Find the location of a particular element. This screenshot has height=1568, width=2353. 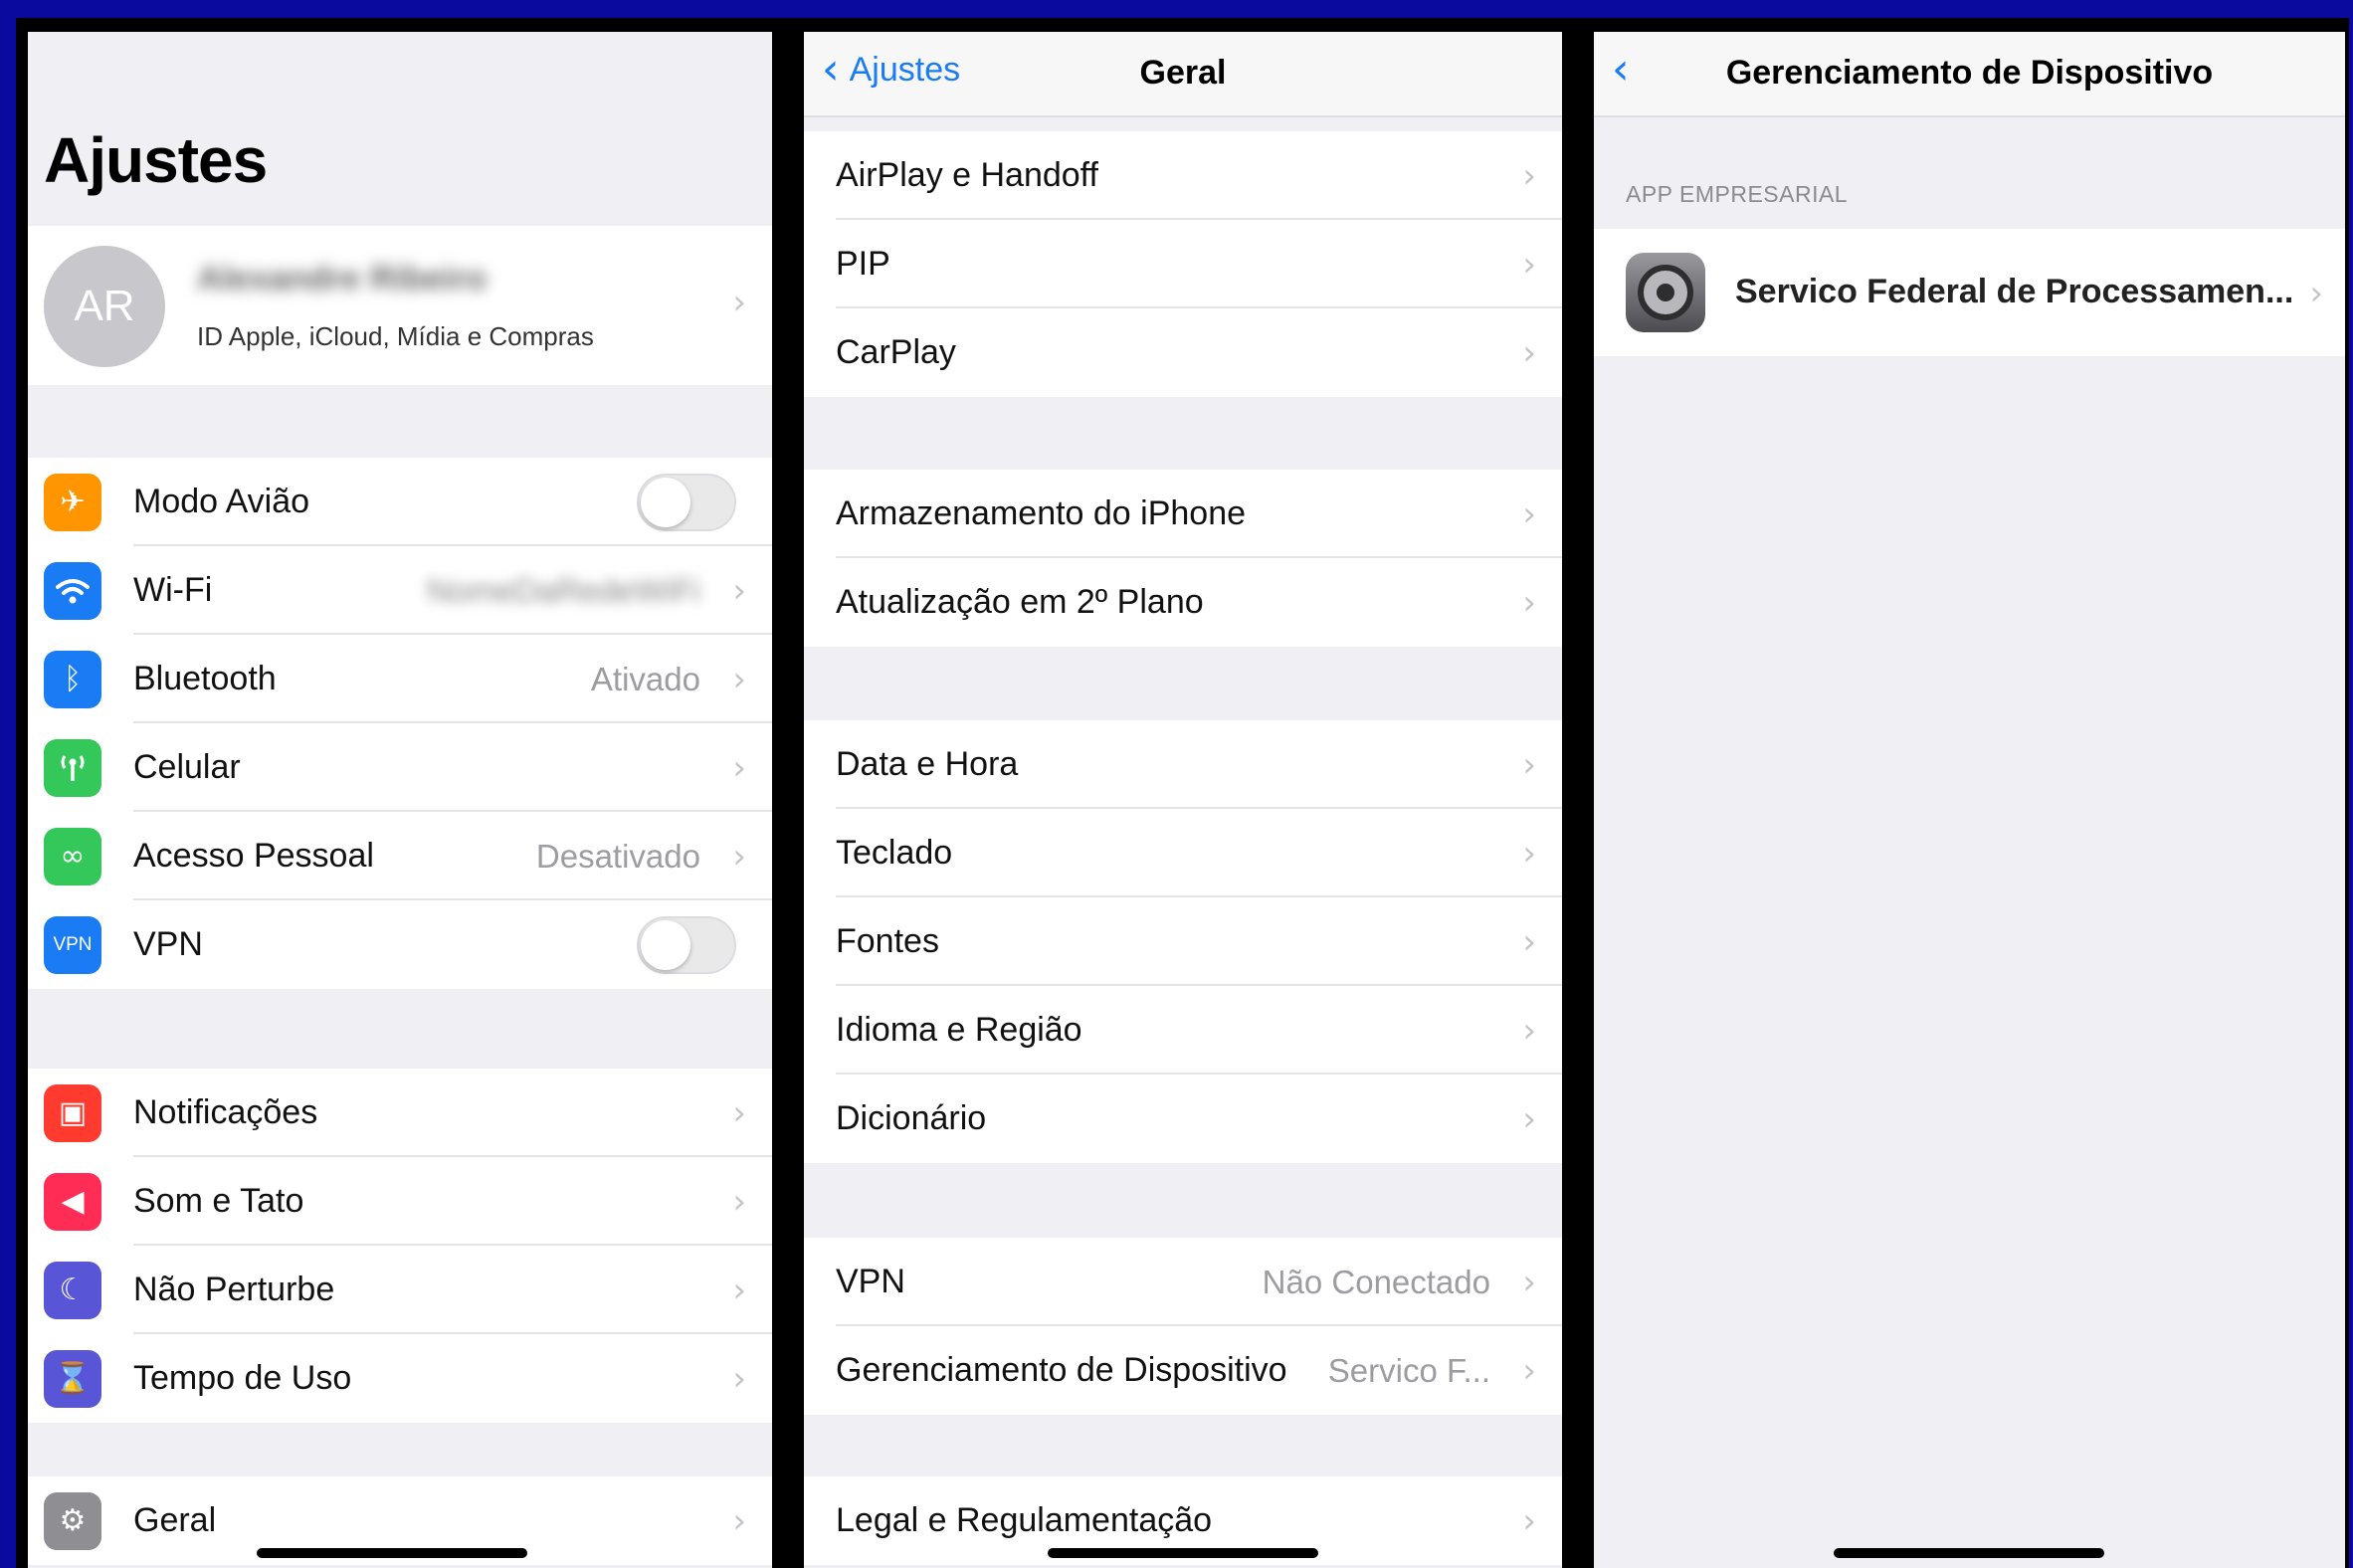

settings-item-notifications: ▣ Notificações › is located at coordinates (400, 1113).